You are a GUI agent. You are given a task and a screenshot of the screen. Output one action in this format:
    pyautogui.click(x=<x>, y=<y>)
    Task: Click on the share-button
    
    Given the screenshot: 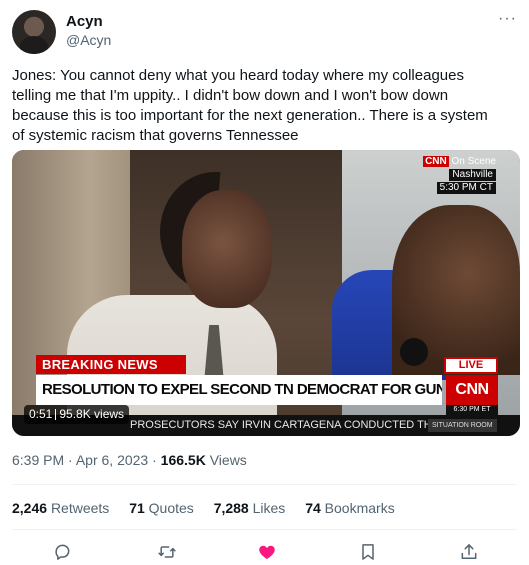 What is the action you would take?
    pyautogui.click(x=469, y=552)
    